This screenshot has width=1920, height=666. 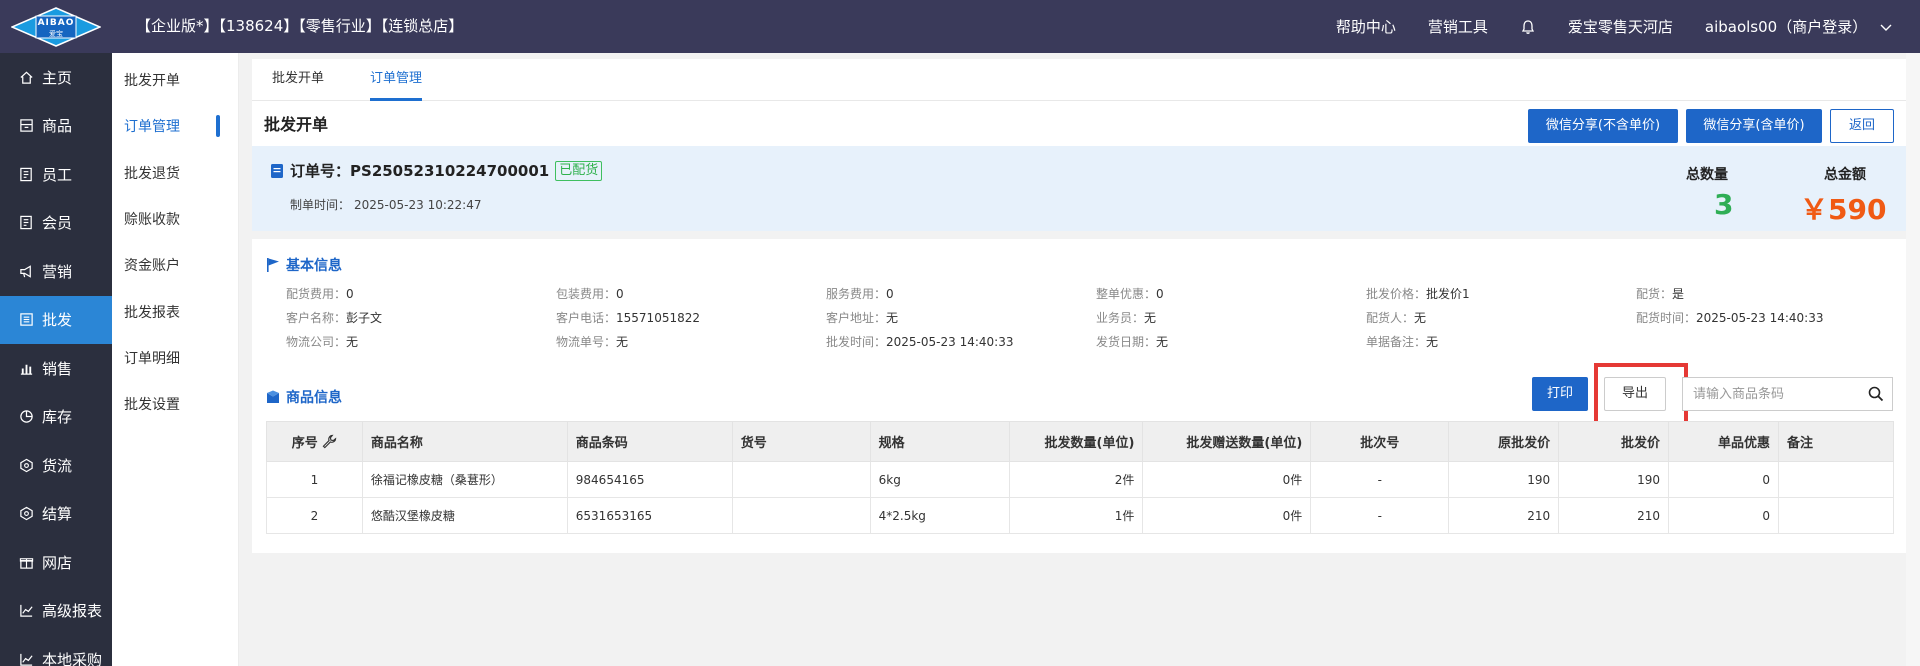 I want to click on basic-info-title-text: 基本信息, so click(x=314, y=266).